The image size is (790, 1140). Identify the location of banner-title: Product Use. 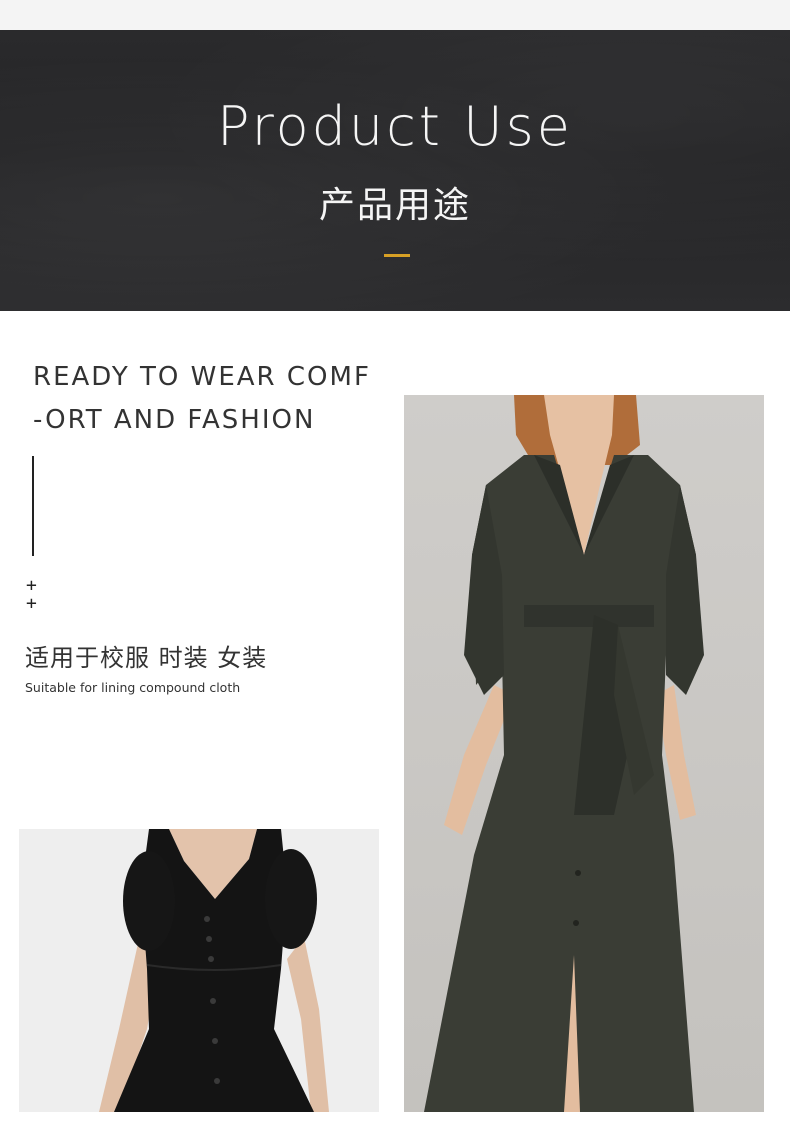
(395, 126).